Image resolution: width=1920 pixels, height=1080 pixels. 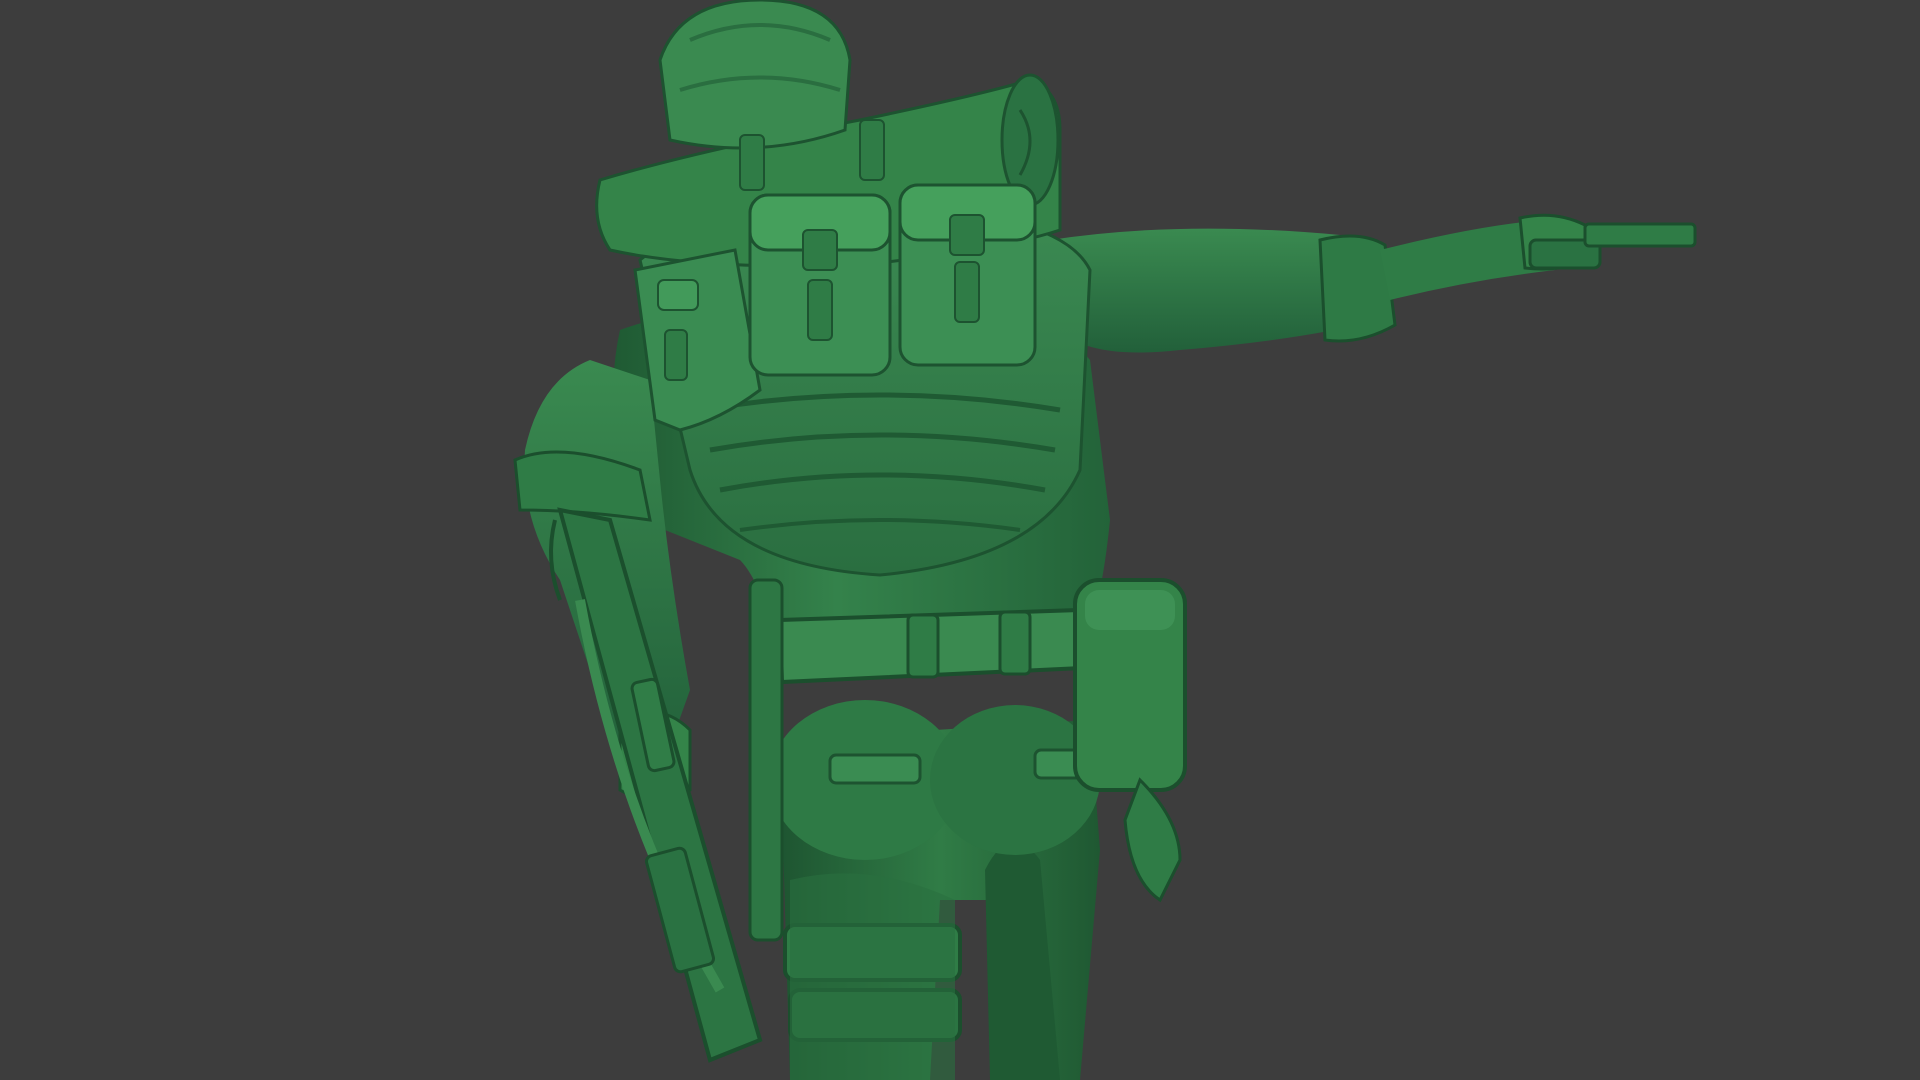 I want to click on knife-sheath, so click(x=766, y=760).